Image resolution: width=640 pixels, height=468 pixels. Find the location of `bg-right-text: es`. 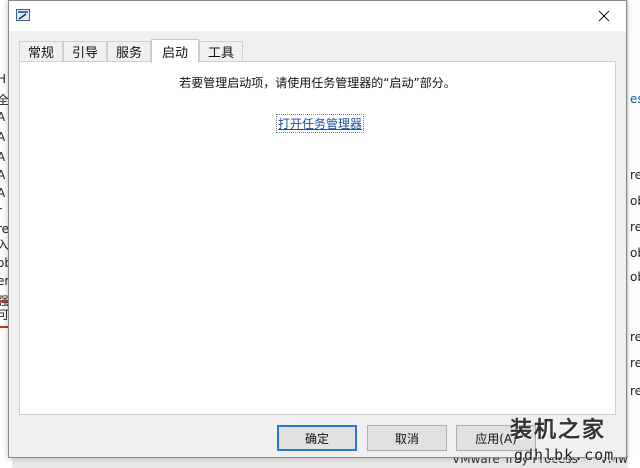

bg-right-text: es is located at coordinates (635, 99).